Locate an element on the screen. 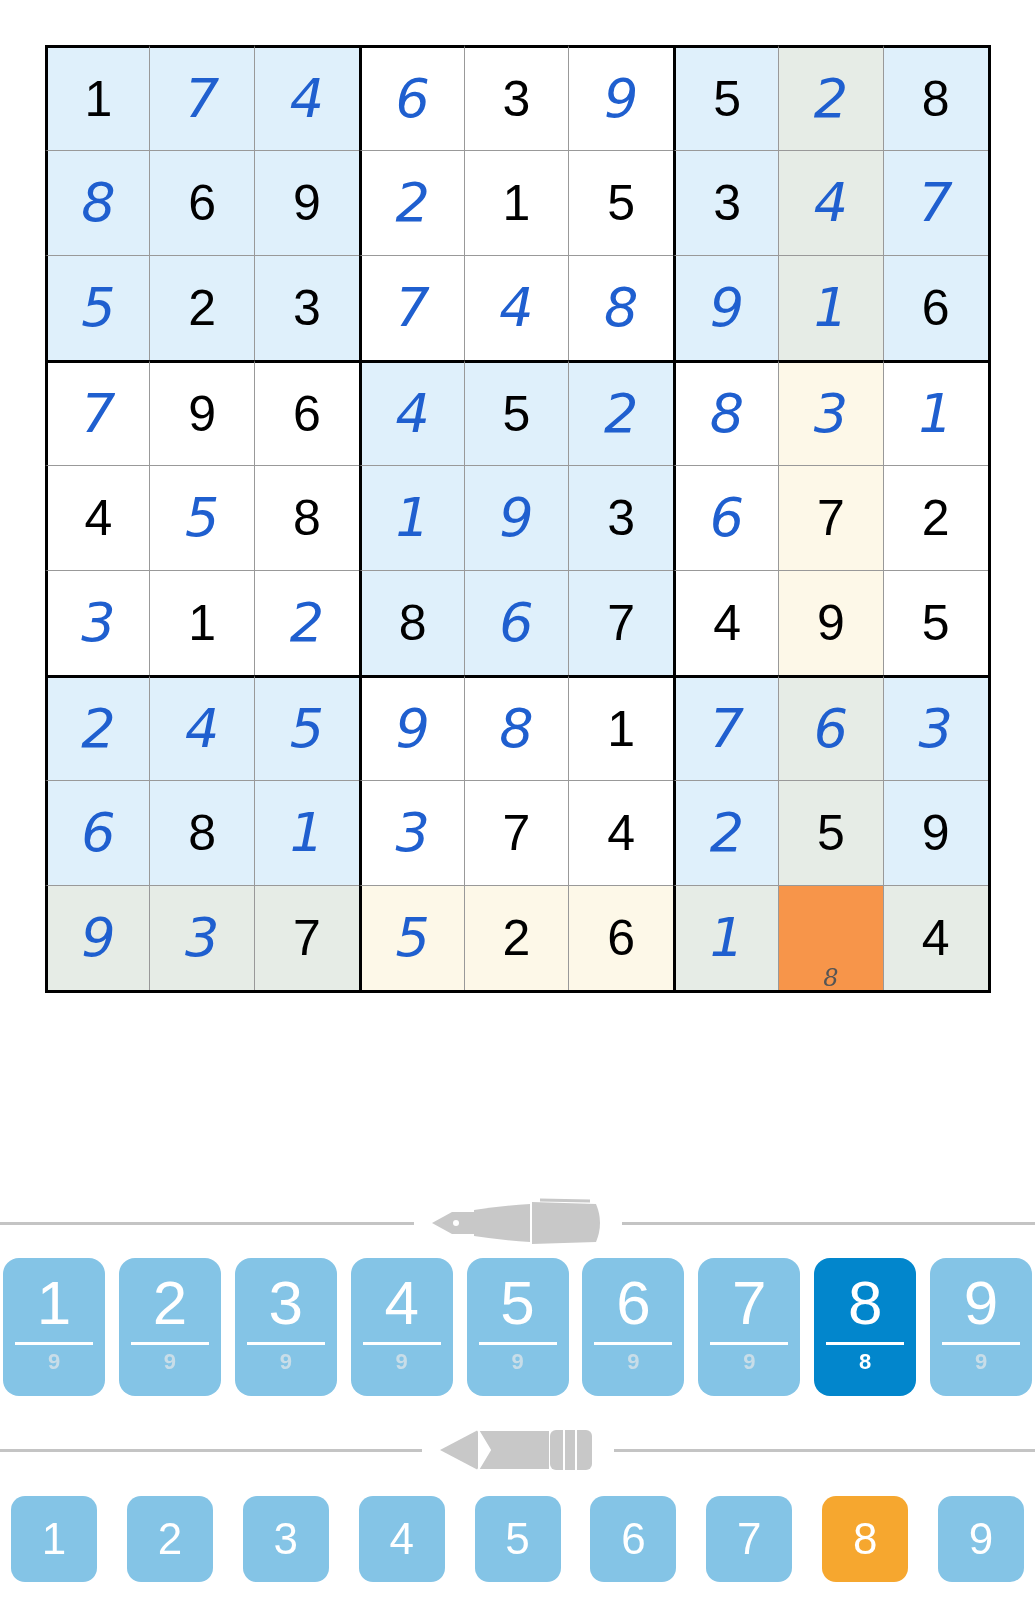  pencil-note: 8 is located at coordinates (831, 978).